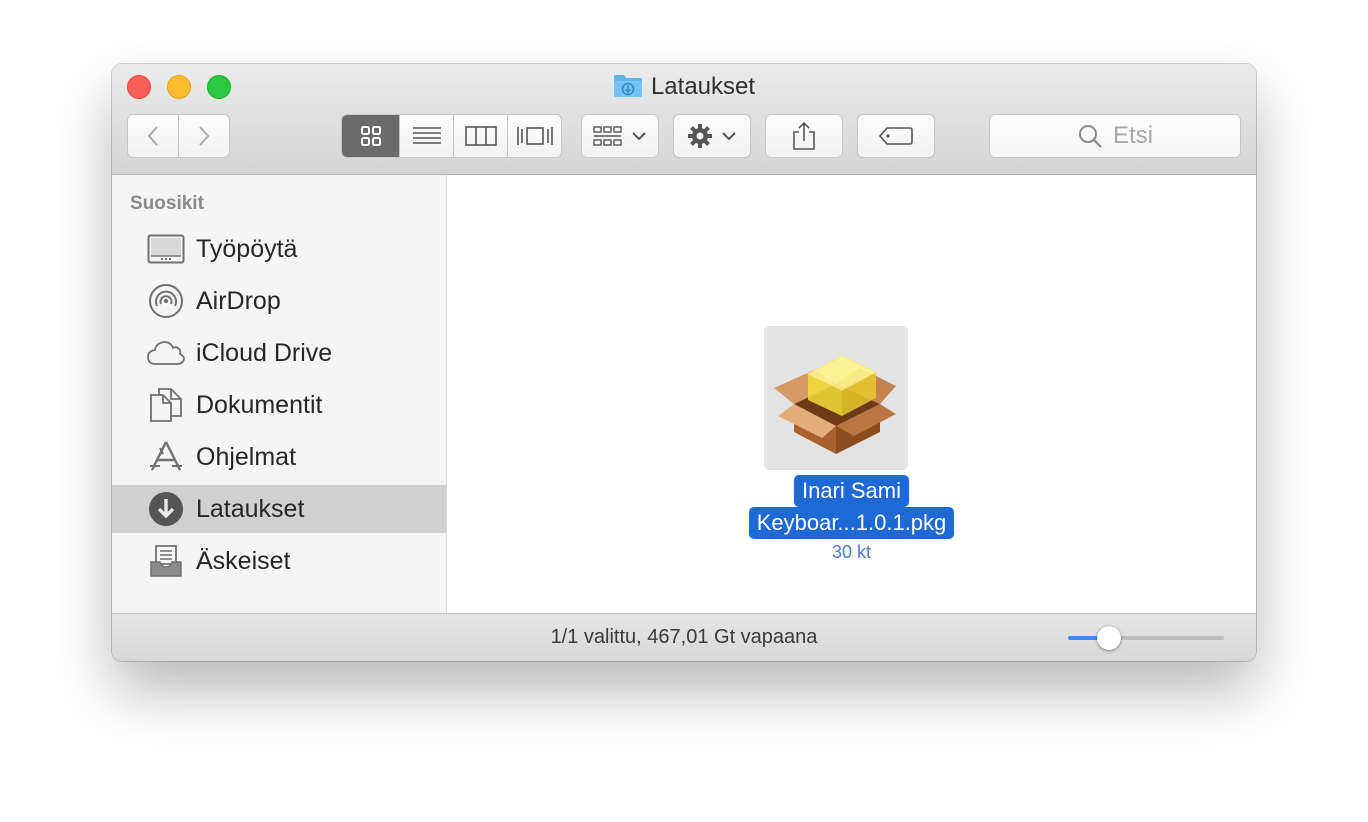 The width and height of the screenshot is (1368, 822). What do you see at coordinates (851, 552) in the screenshot?
I see `file-item-size: 30 kt` at bounding box center [851, 552].